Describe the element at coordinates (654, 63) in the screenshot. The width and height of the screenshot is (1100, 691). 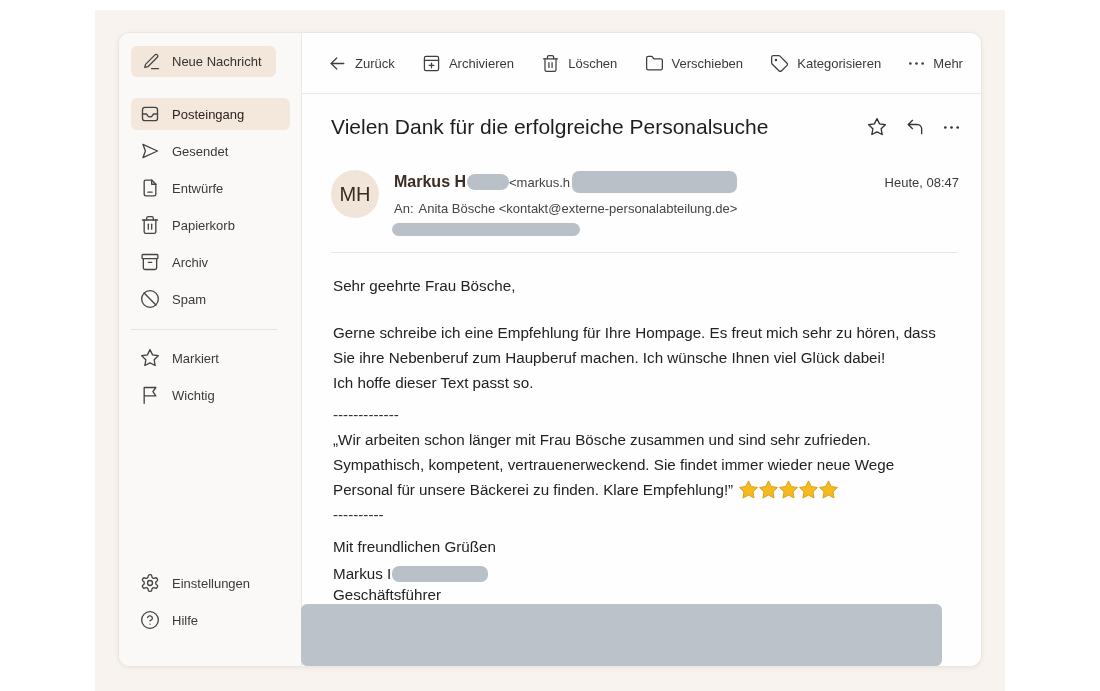
I see `folder-icon` at that location.